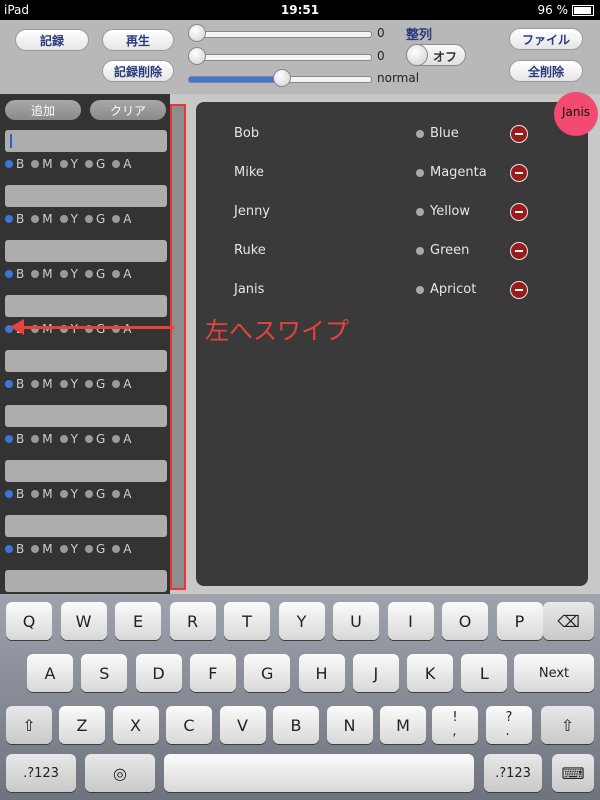 The width and height of the screenshot is (600, 800). What do you see at coordinates (436, 55) in the screenshot?
I see `sort-toggle: オフ` at bounding box center [436, 55].